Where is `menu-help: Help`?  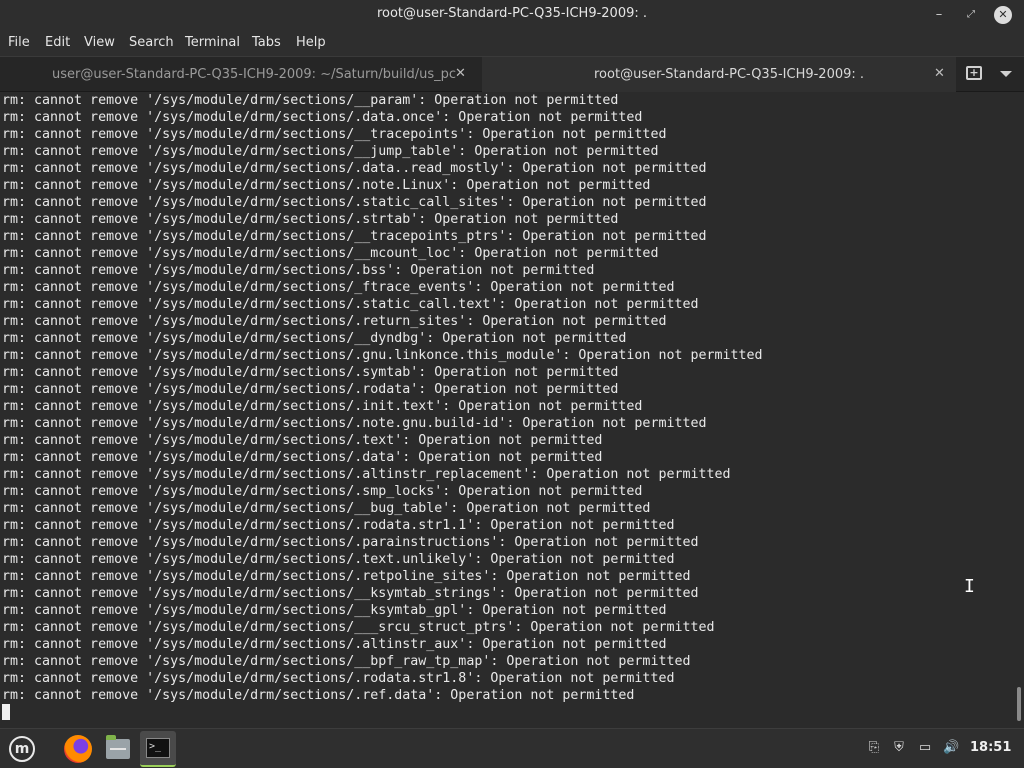 menu-help: Help is located at coordinates (311, 42).